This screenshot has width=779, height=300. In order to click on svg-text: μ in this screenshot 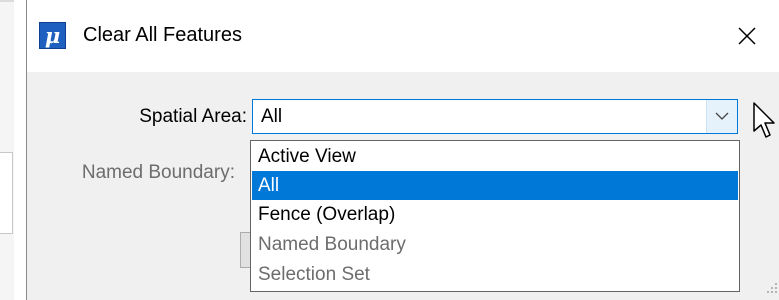, I will do `click(52, 35)`.